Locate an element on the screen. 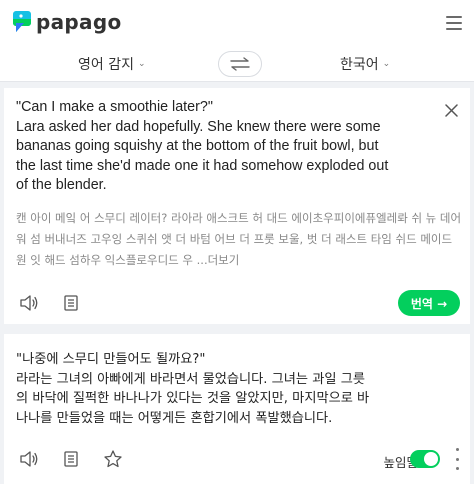 The width and height of the screenshot is (474, 484). swap-arrows-icon is located at coordinates (240, 64).